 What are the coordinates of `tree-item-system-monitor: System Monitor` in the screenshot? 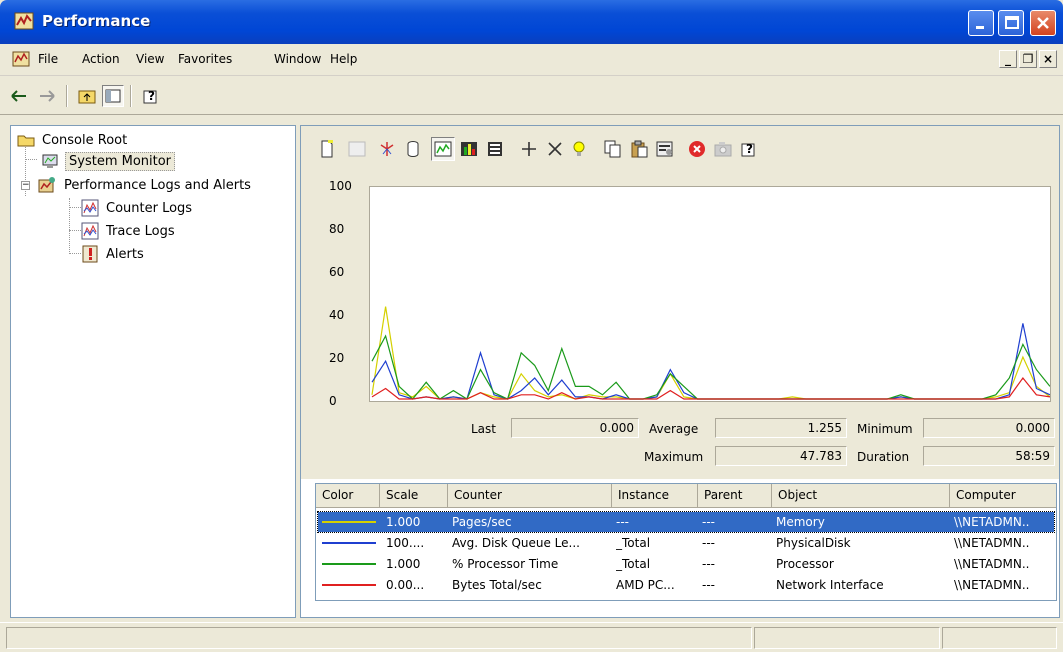 It's located at (108, 161).